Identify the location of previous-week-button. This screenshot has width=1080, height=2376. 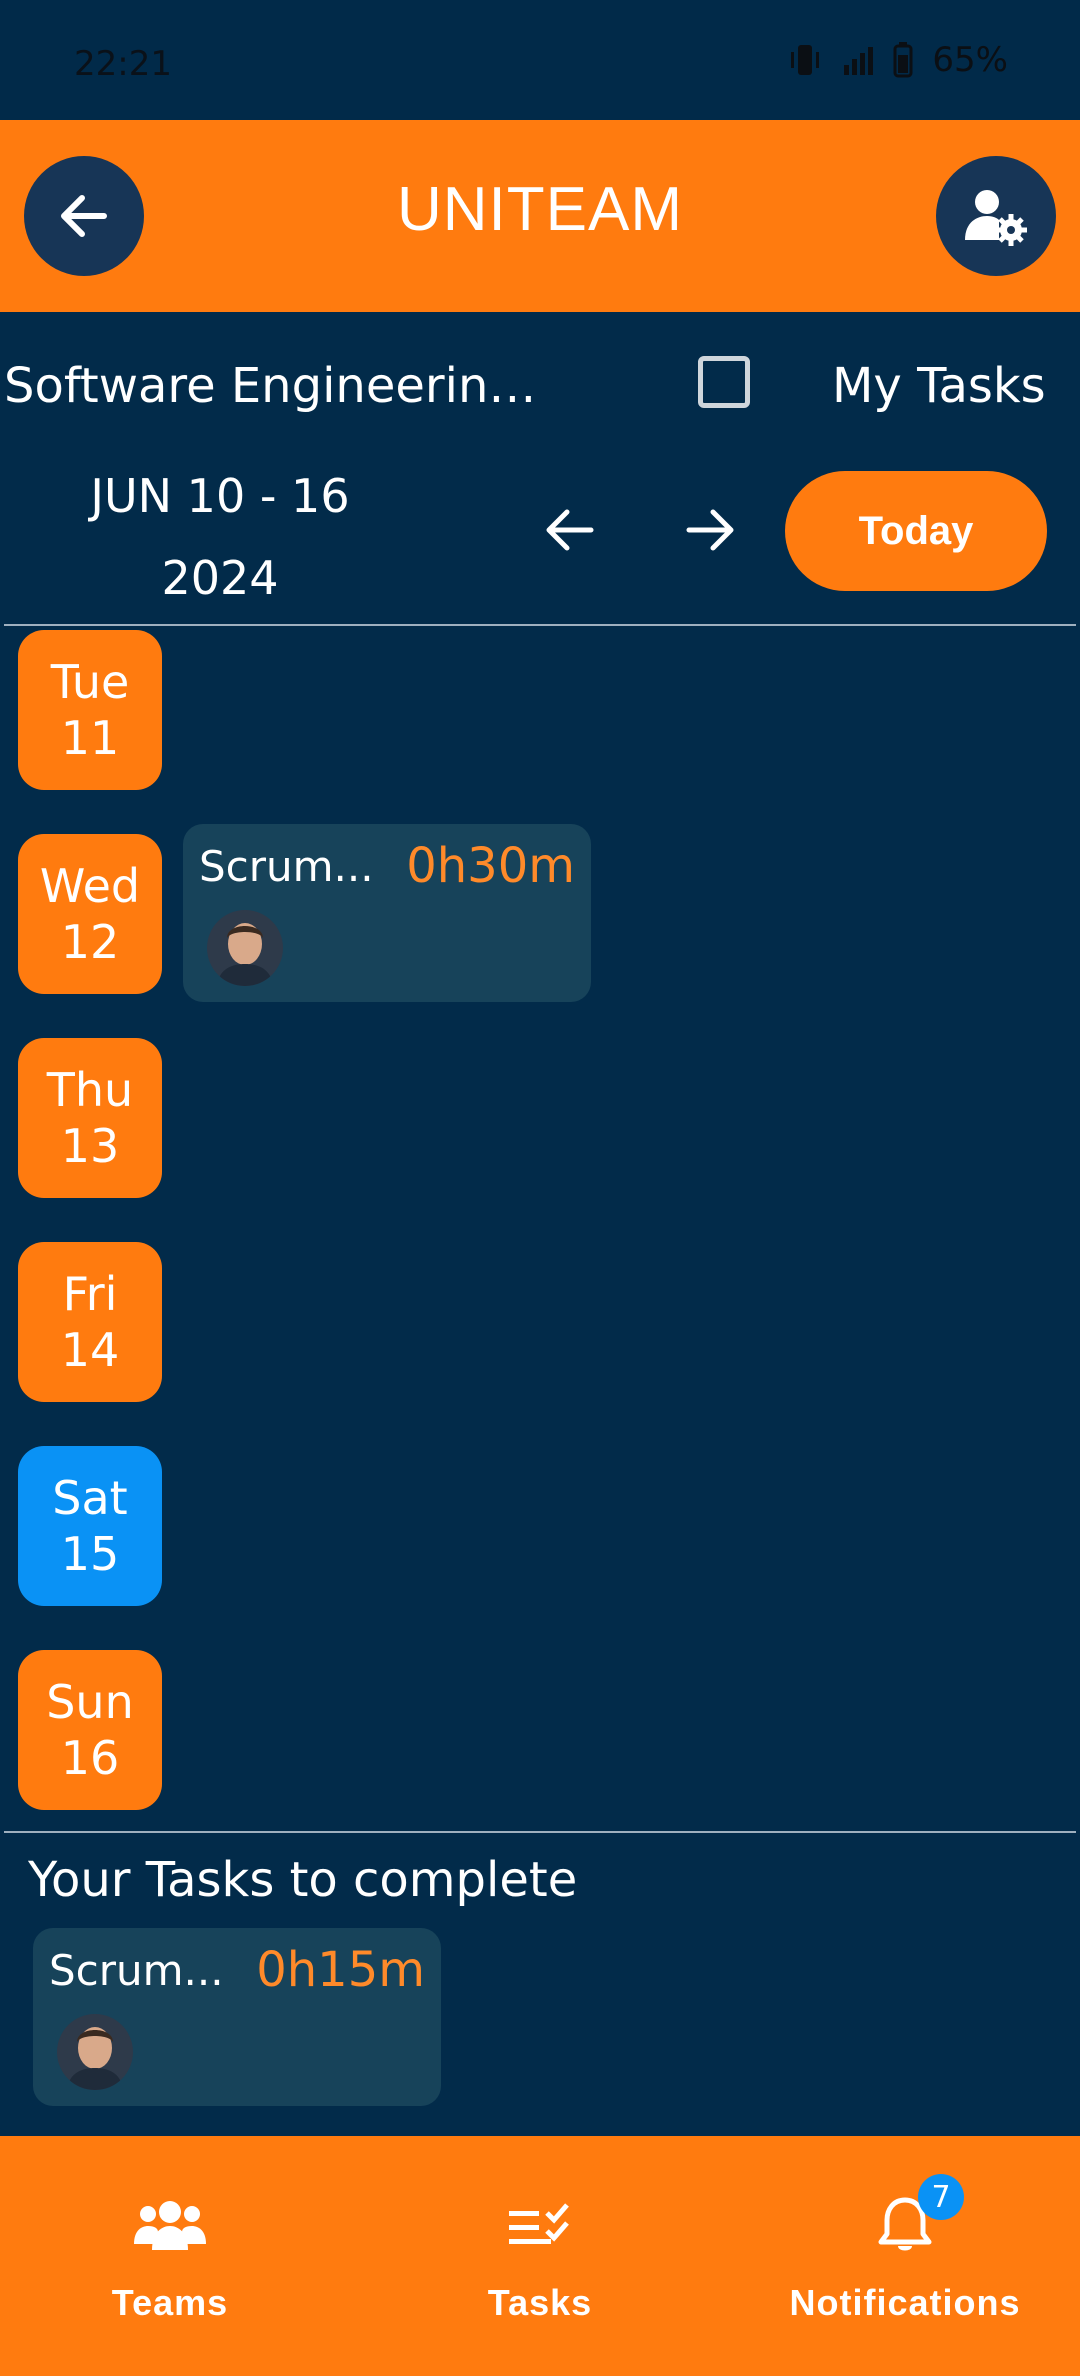
(569, 530).